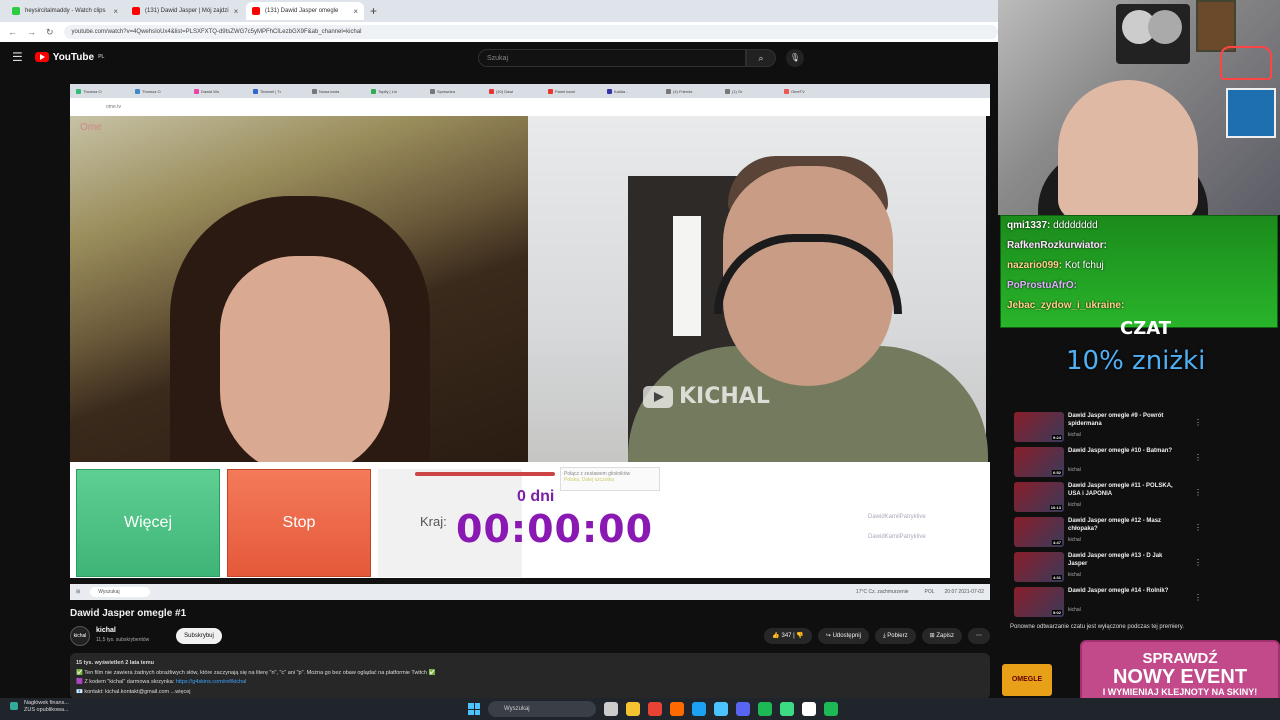  I want to click on youtube-logo: YouTube PL, so click(69, 57).